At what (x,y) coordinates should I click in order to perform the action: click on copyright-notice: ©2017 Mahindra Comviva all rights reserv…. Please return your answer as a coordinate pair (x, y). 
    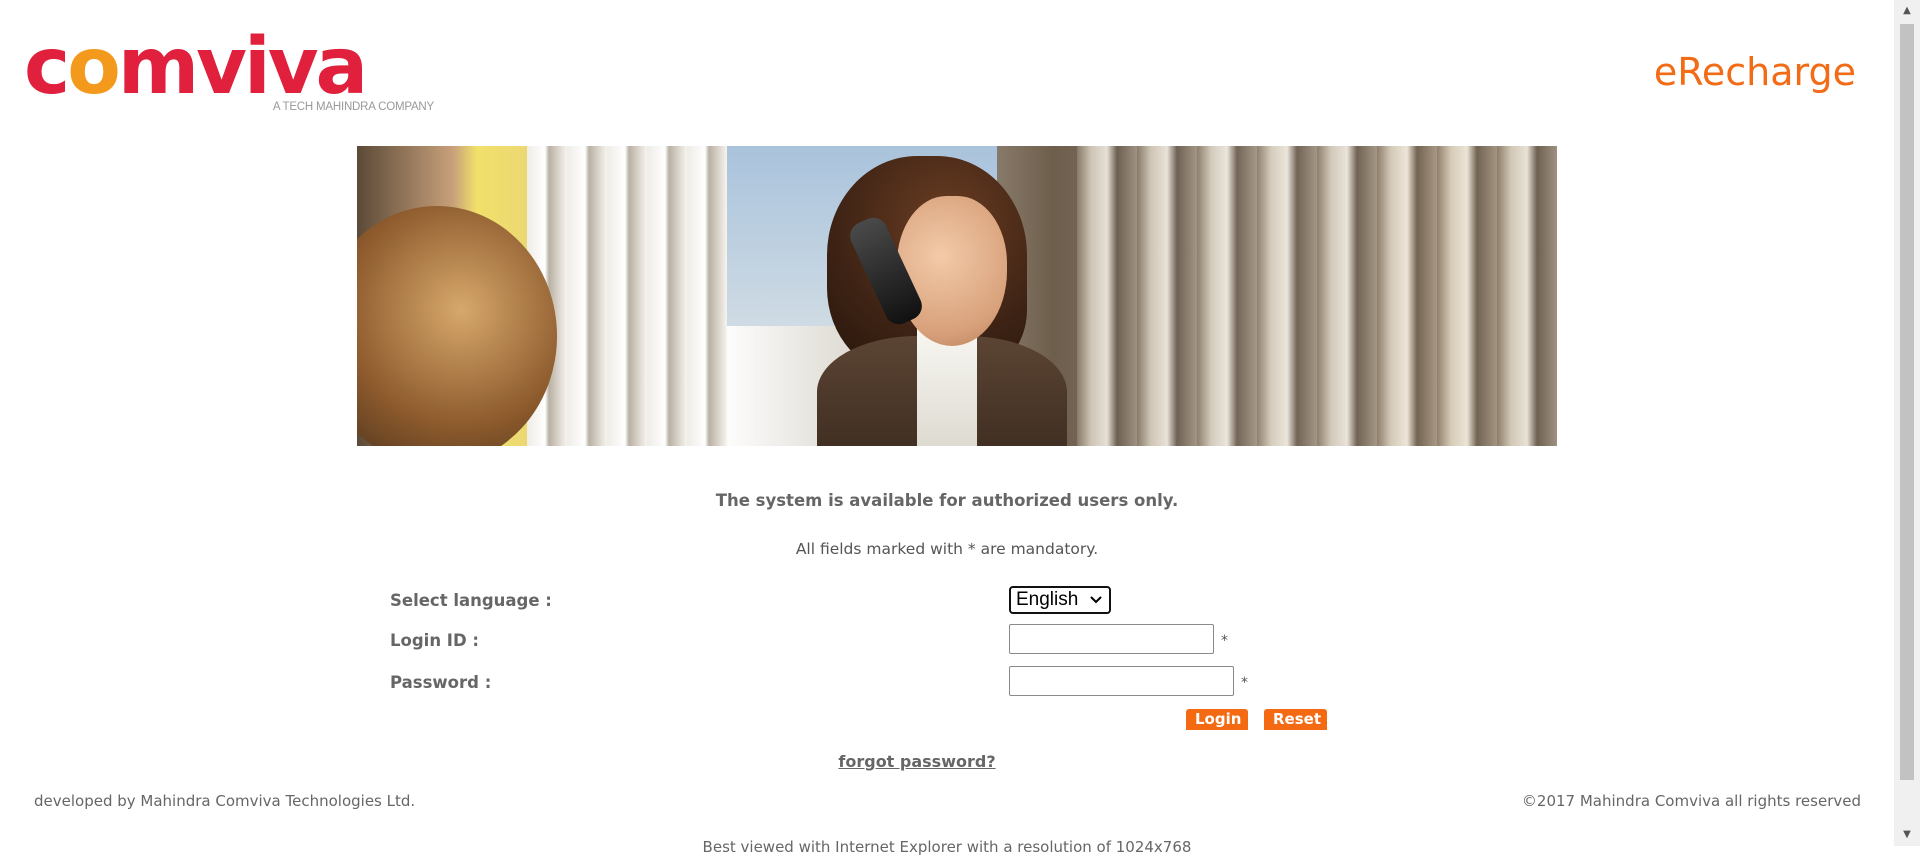
    Looking at the image, I should click on (1691, 801).